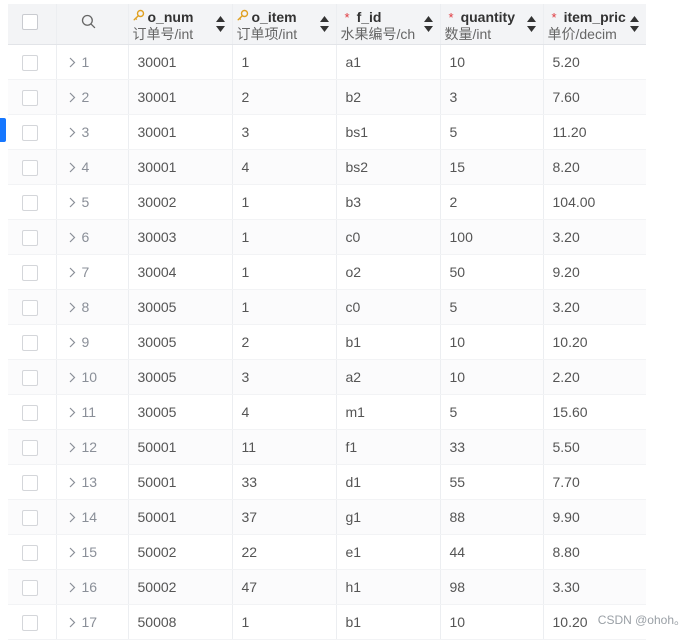 The height and width of the screenshot is (640, 692). What do you see at coordinates (387, 447) in the screenshot?
I see `cell-f-id: f1` at bounding box center [387, 447].